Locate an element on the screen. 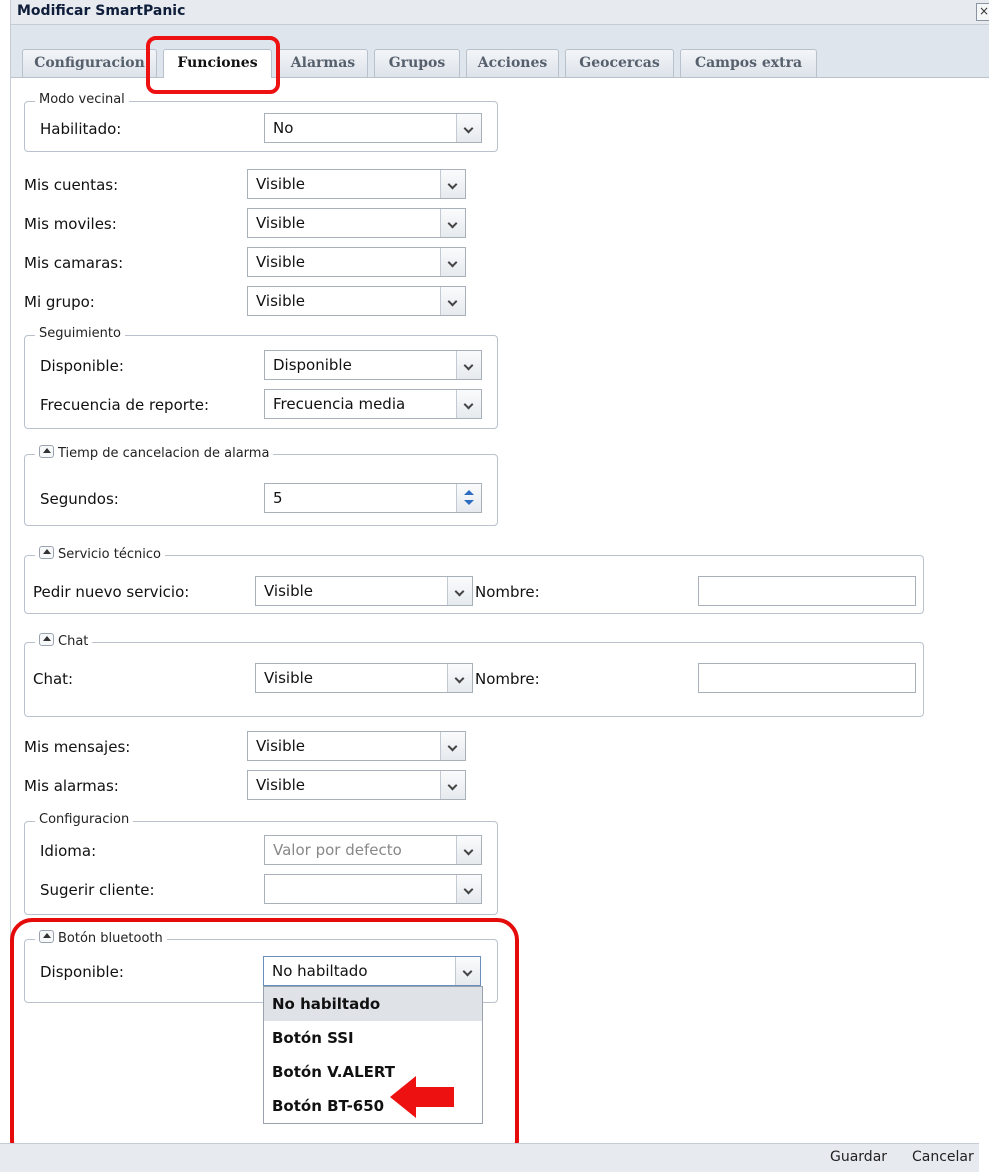  spinner-buttons is located at coordinates (468, 498).